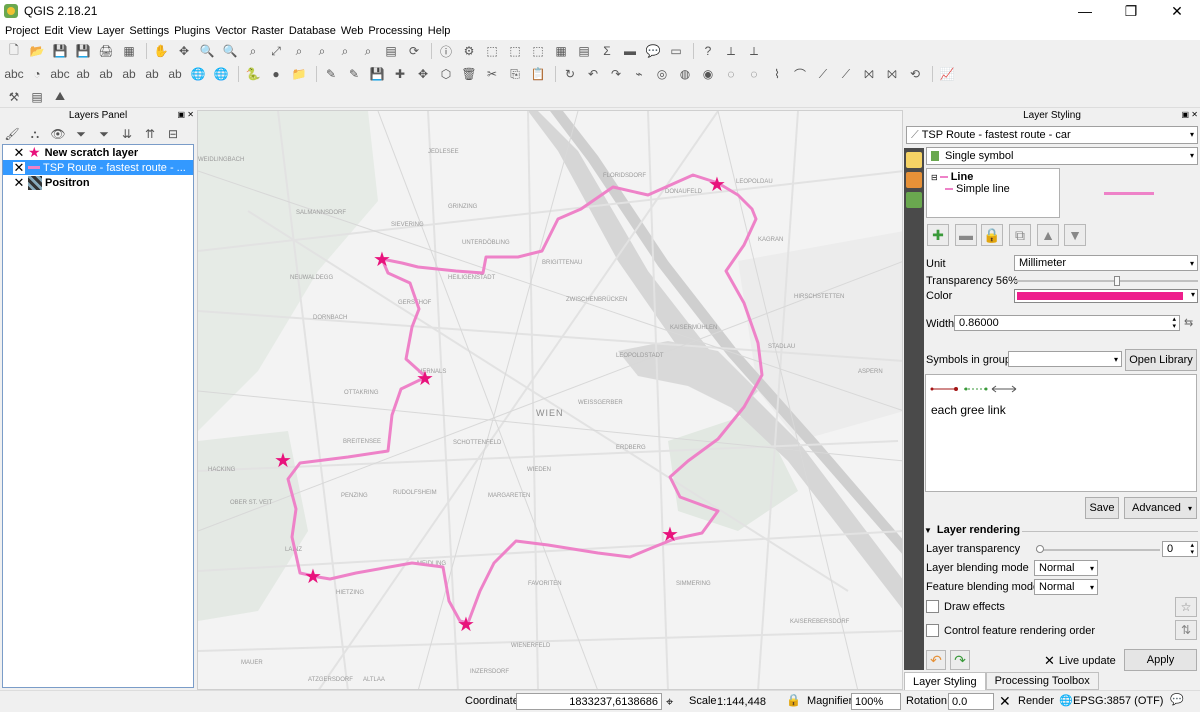 The height and width of the screenshot is (712, 1200). I want to click on refresh-icon: ⟳, so click(414, 51).